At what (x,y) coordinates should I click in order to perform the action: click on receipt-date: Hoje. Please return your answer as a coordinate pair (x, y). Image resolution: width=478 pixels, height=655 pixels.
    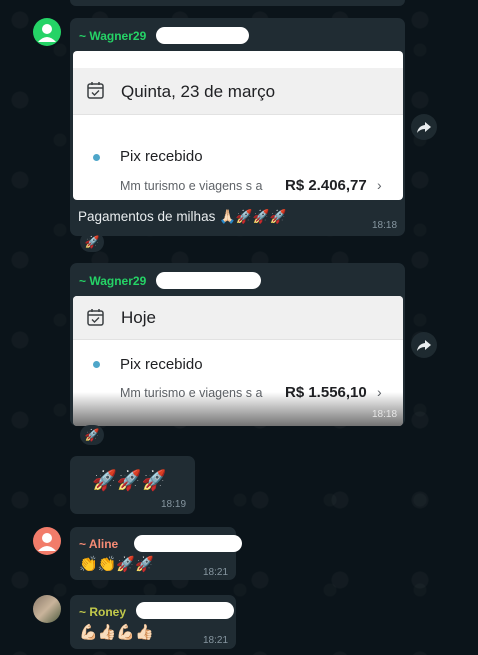
    Looking at the image, I should click on (138, 317).